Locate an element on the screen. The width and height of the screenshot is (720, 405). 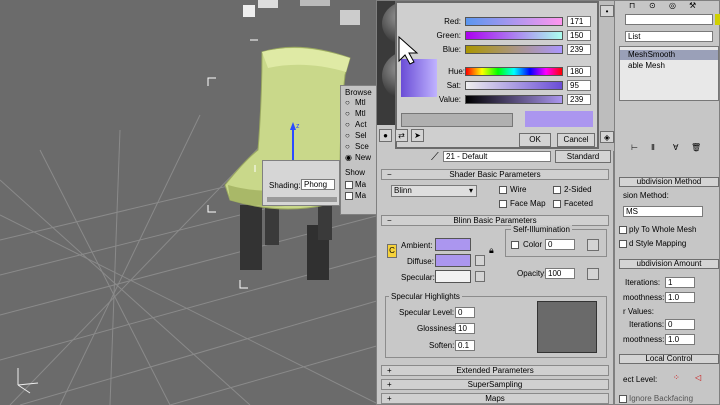
put-to-scene-icon: ⇄ is located at coordinates (401, 135).